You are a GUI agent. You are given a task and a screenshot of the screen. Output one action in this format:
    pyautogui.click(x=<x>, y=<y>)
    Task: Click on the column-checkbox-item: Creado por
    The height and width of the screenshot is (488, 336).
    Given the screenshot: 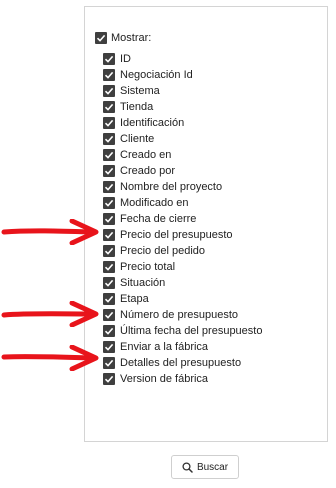 What is the action you would take?
    pyautogui.click(x=182, y=171)
    